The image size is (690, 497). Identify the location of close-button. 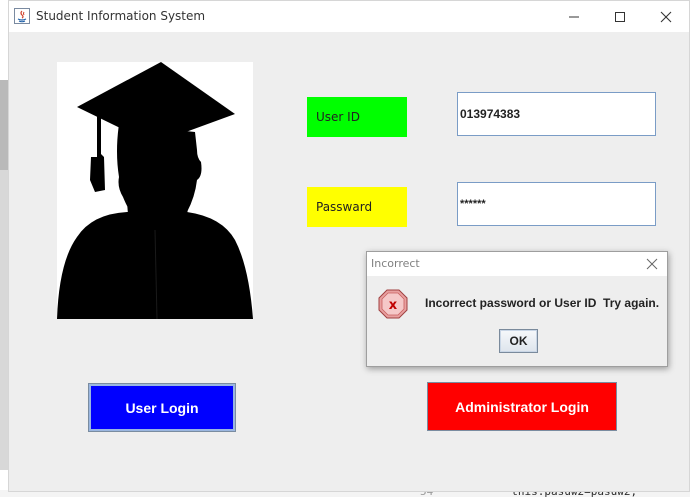
(666, 16).